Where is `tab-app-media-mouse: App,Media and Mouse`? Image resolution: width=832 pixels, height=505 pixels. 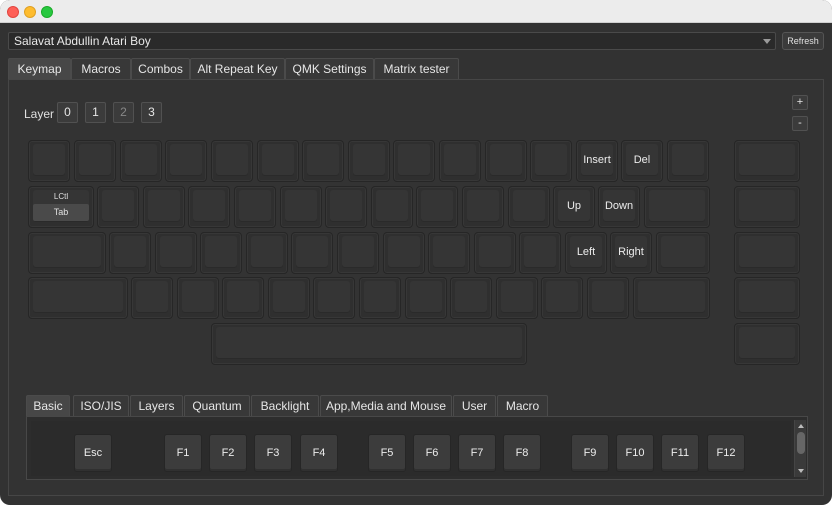 tab-app-media-mouse: App,Media and Mouse is located at coordinates (386, 405).